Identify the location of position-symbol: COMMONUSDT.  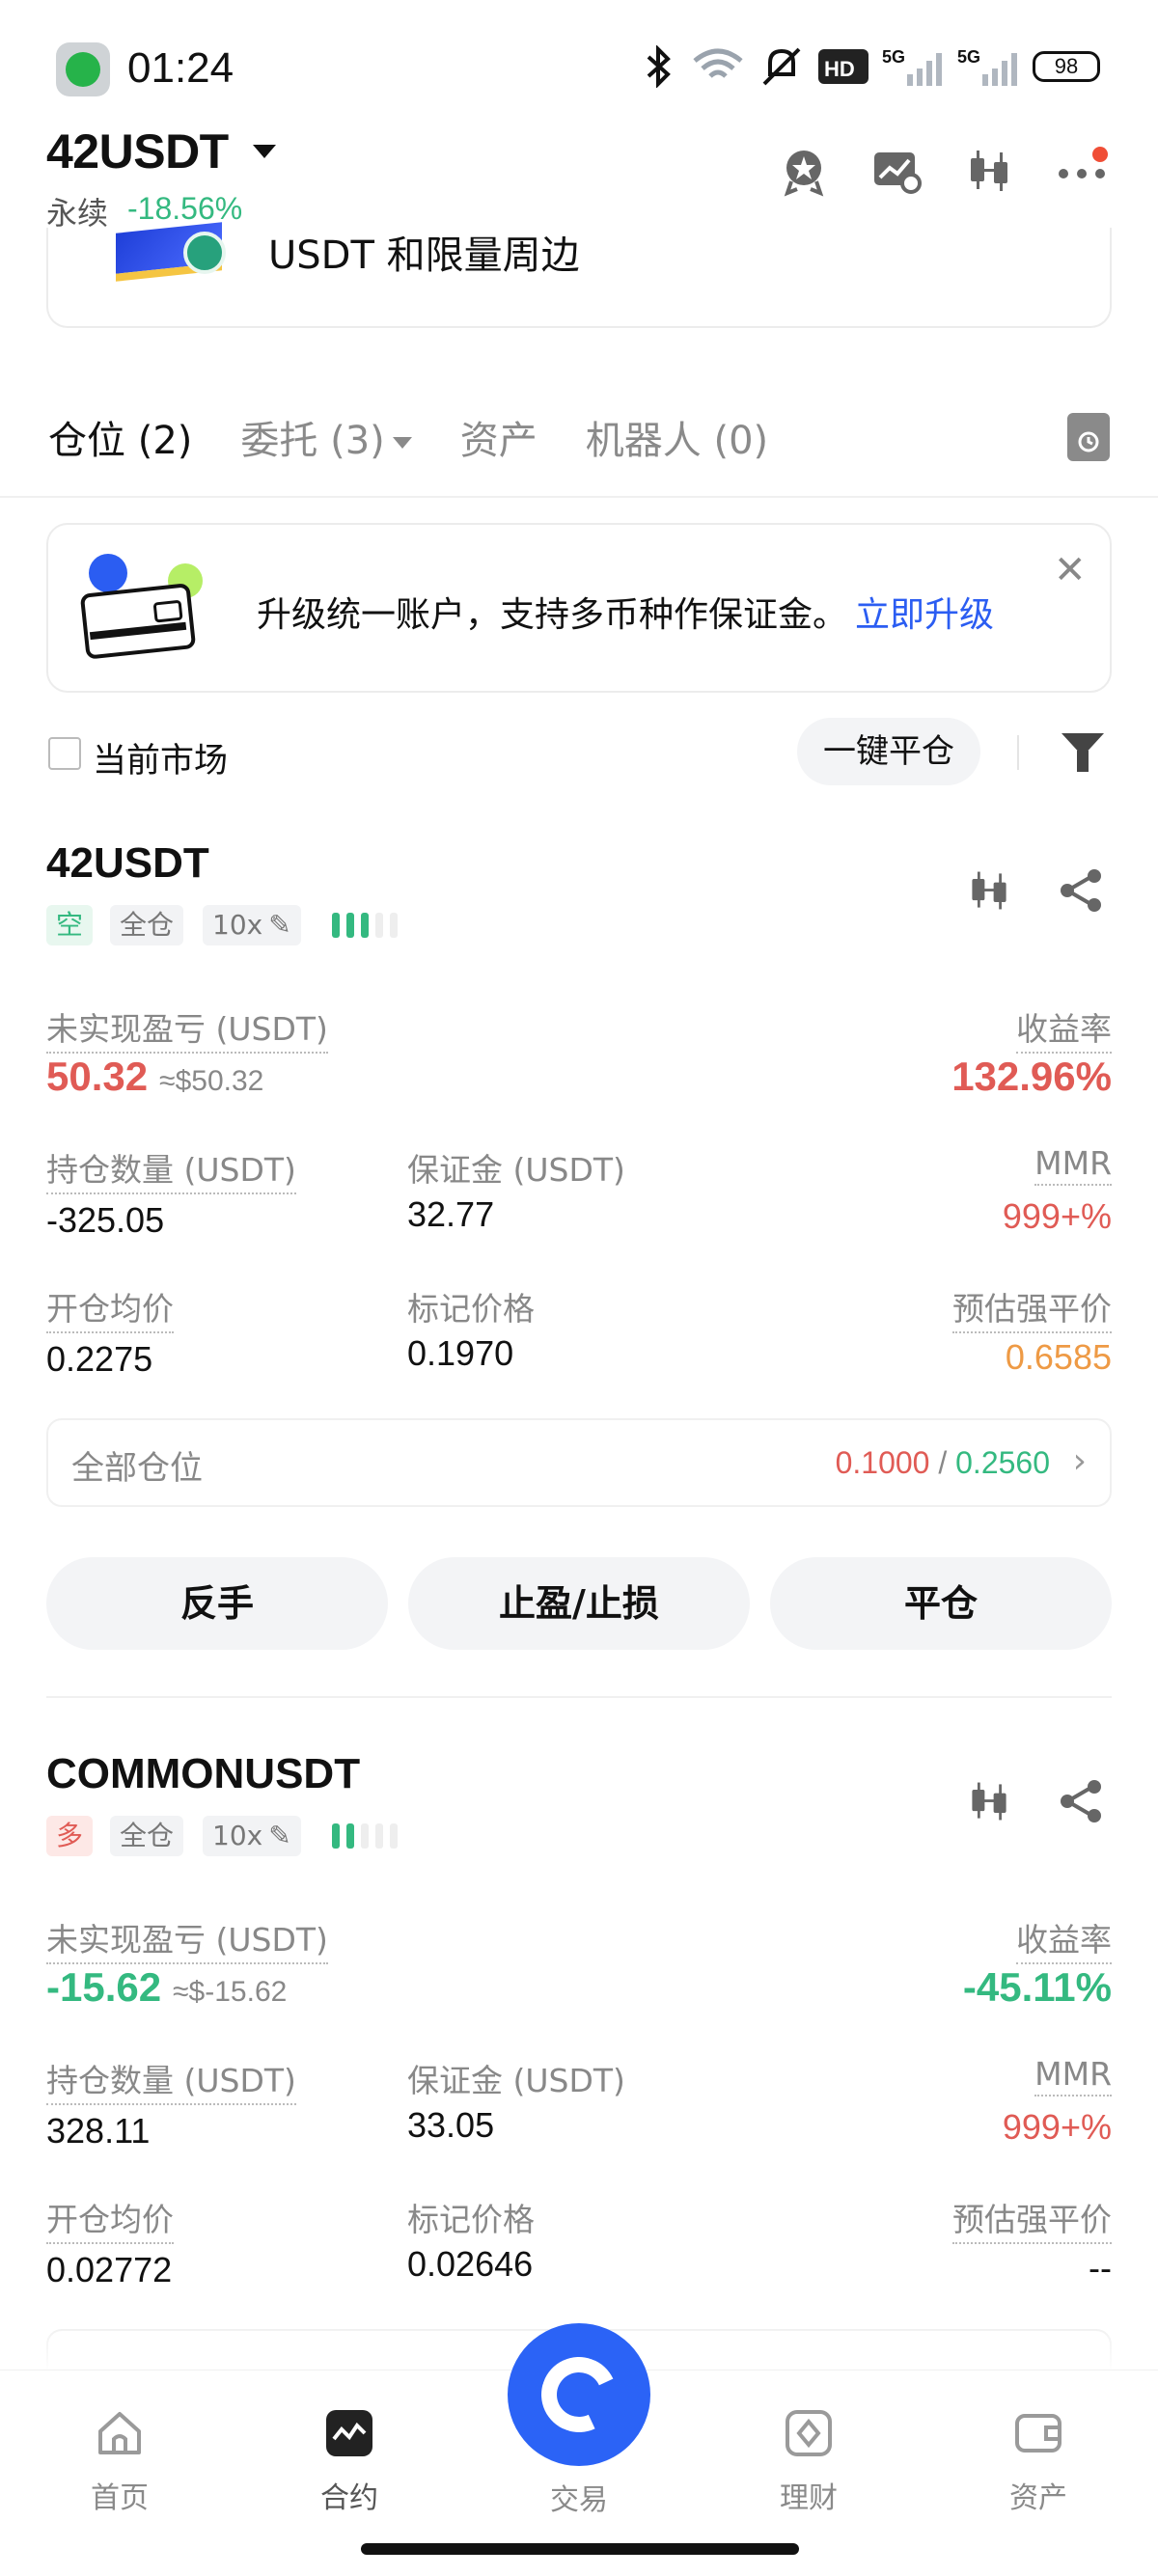
(203, 1774).